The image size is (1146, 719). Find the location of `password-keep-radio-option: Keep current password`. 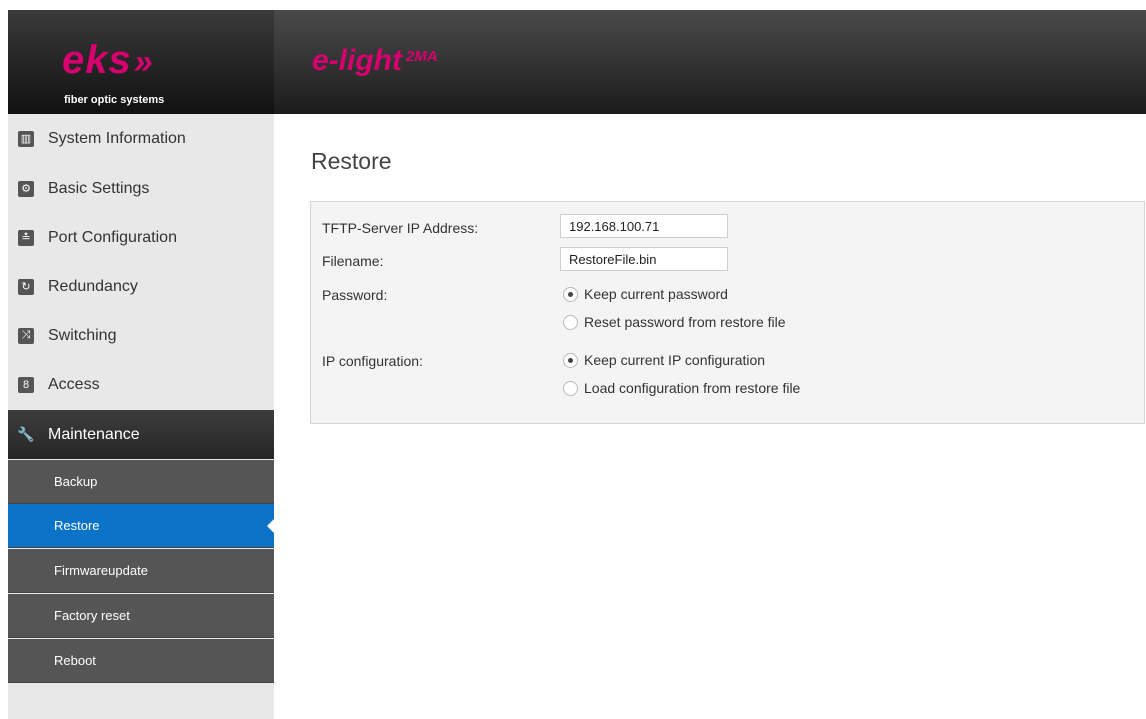

password-keep-radio-option: Keep current password is located at coordinates (645, 294).